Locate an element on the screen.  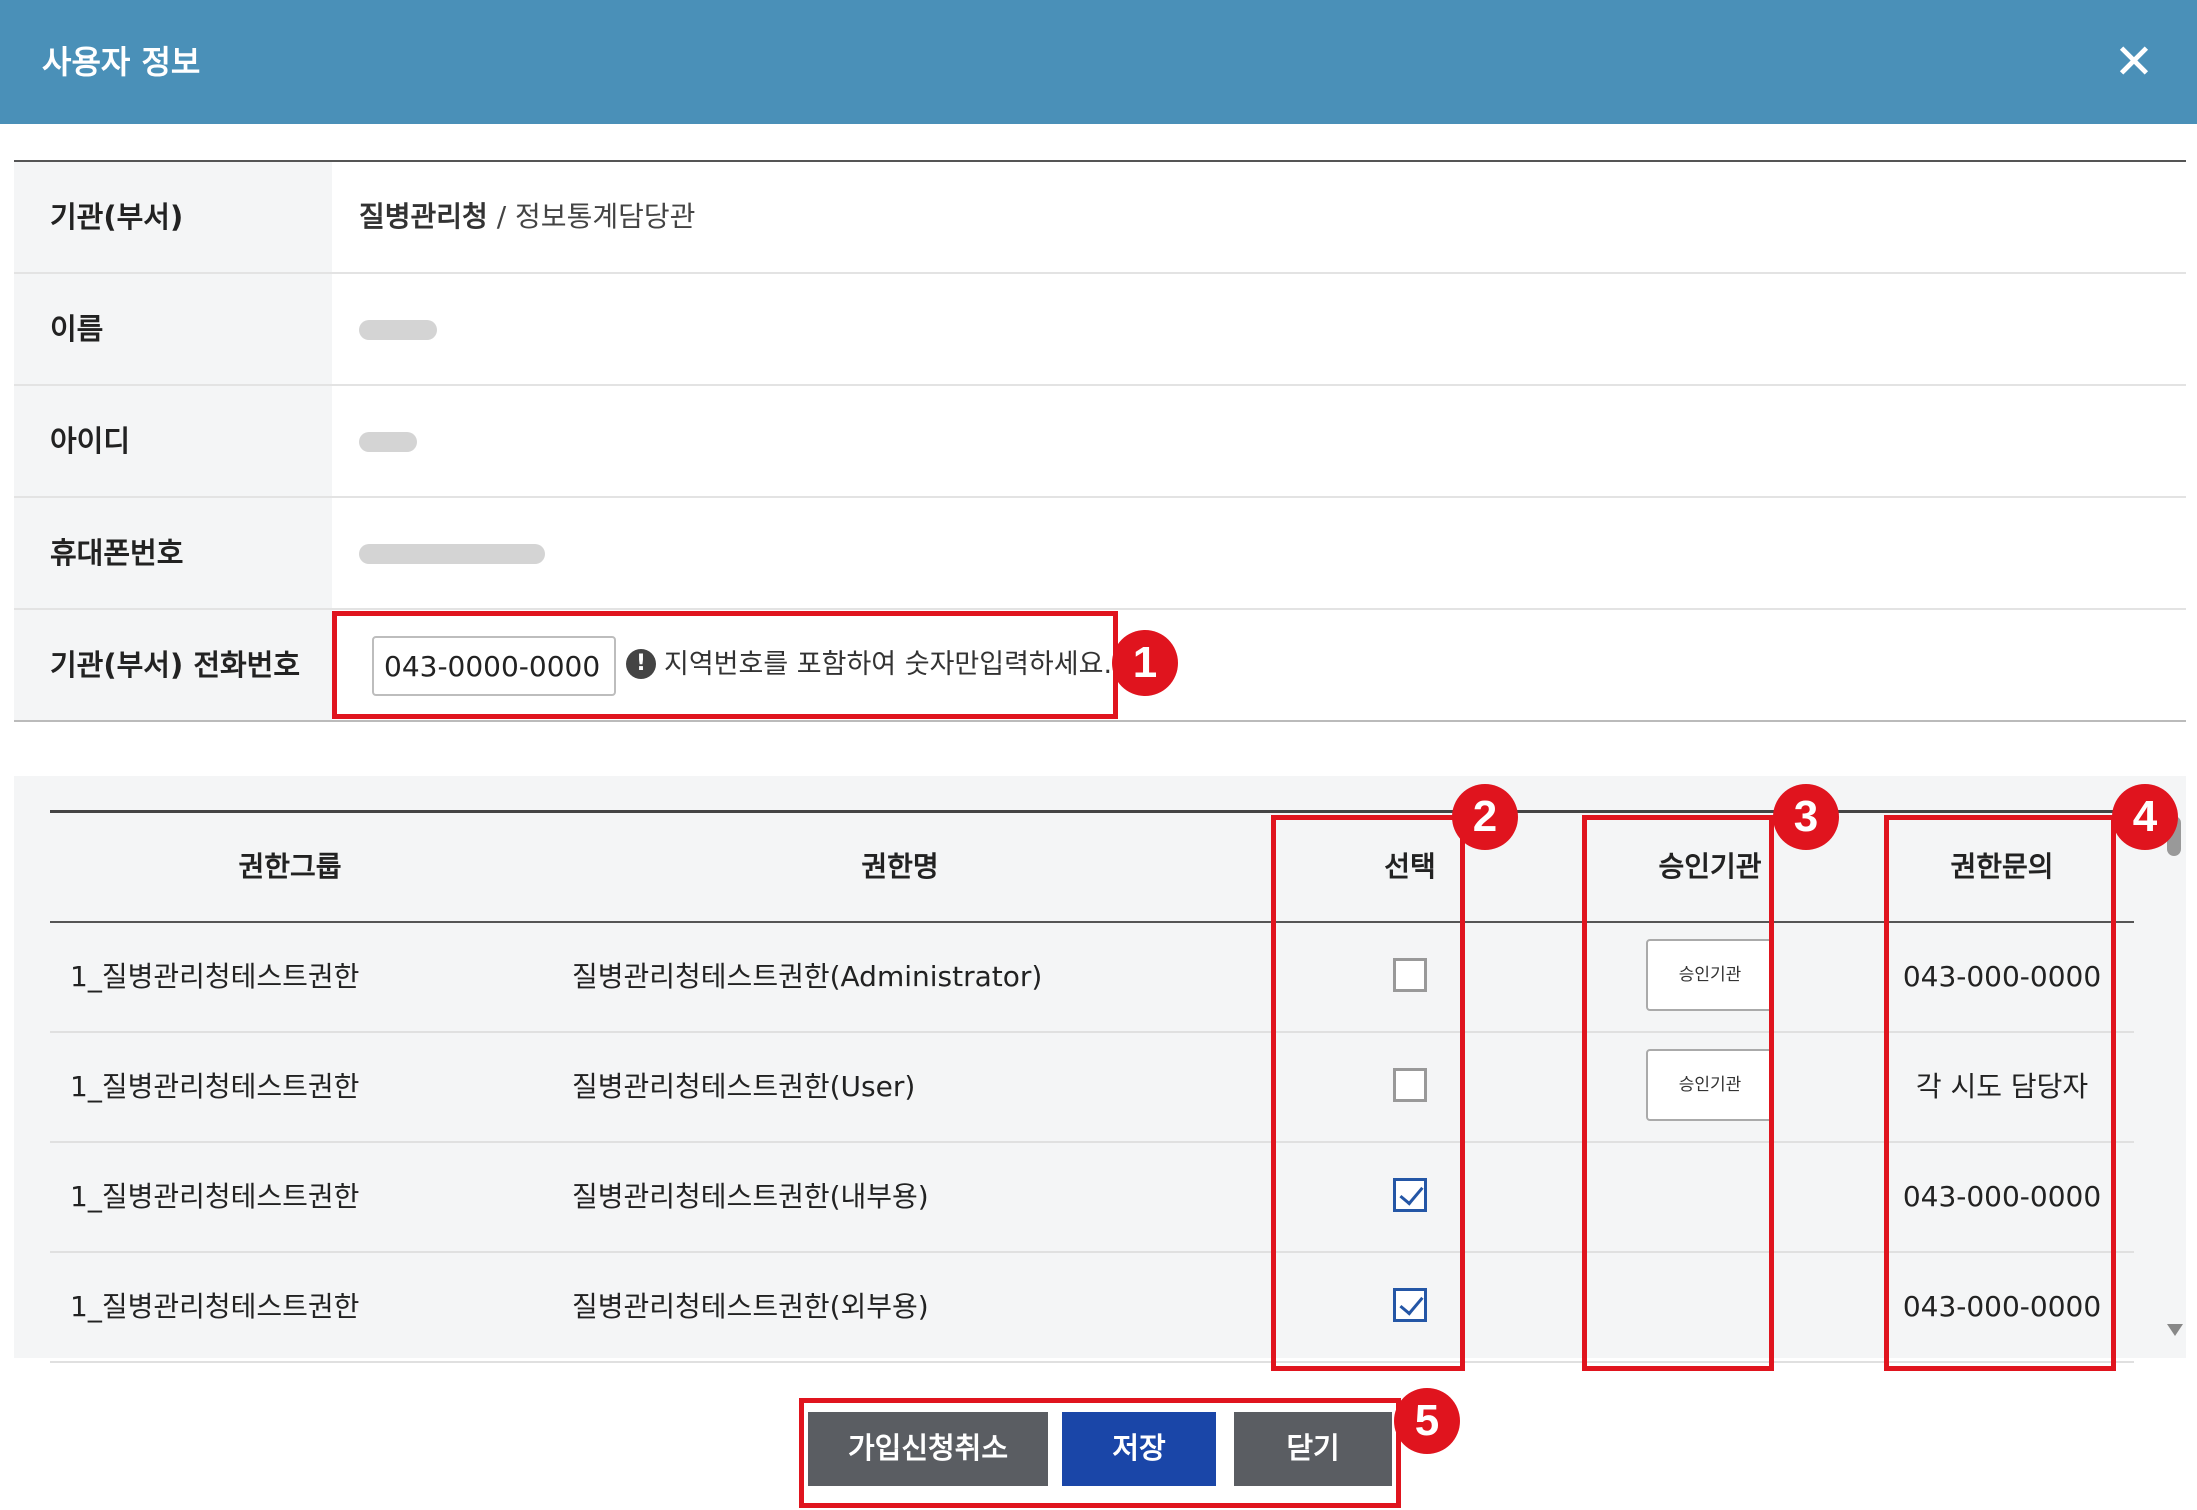
id-value-redacted is located at coordinates (388, 441).